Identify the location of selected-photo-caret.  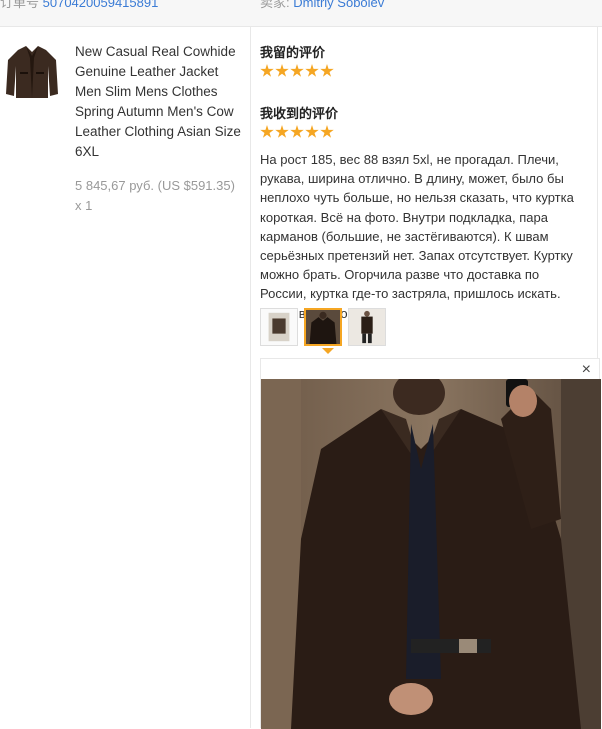
(328, 351).